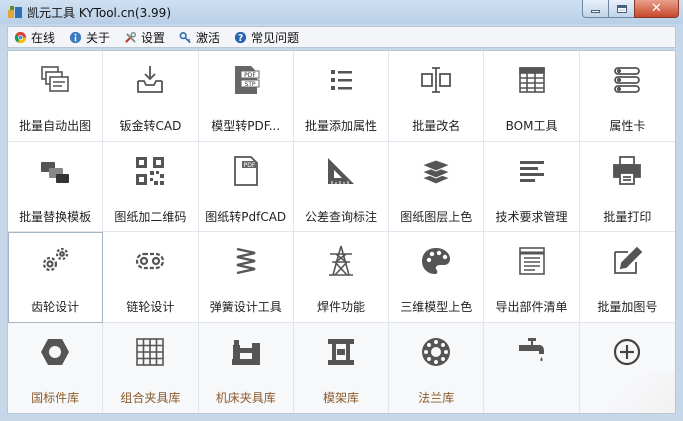 This screenshot has height=421, width=683. What do you see at coordinates (340, 397) in the screenshot?
I see `tile-label: 模架库` at bounding box center [340, 397].